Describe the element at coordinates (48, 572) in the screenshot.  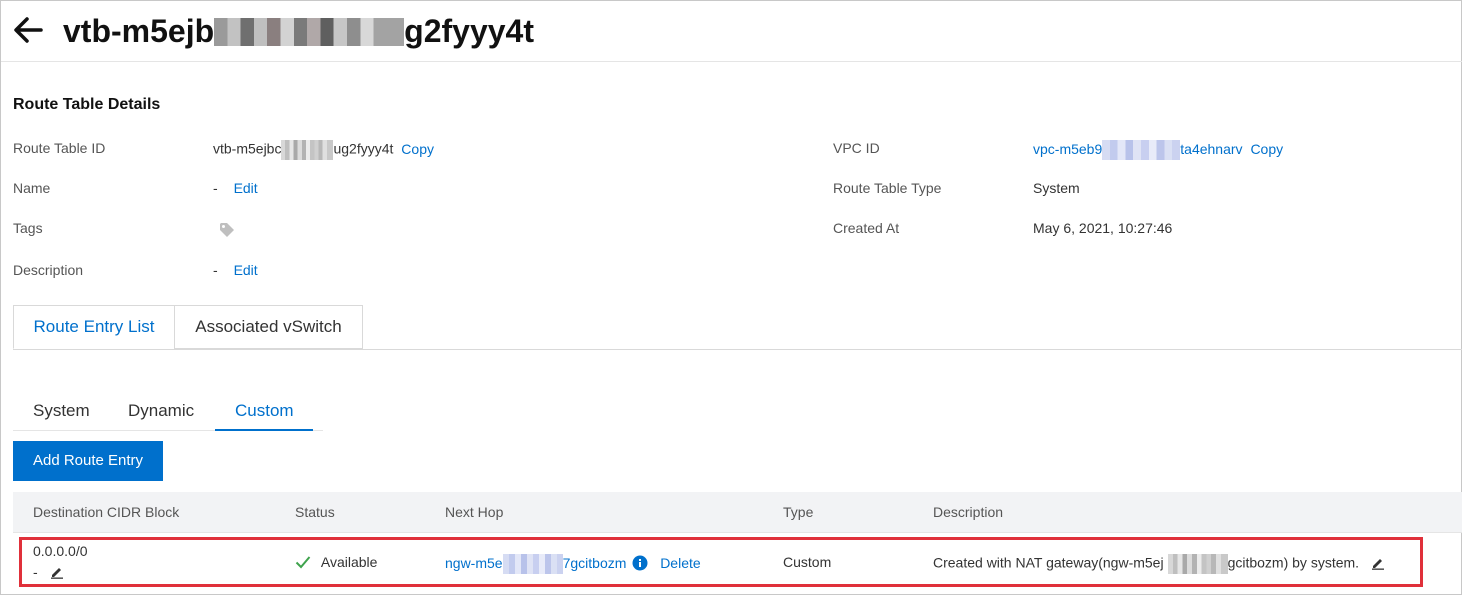
I see `cidr-description: -` at that location.